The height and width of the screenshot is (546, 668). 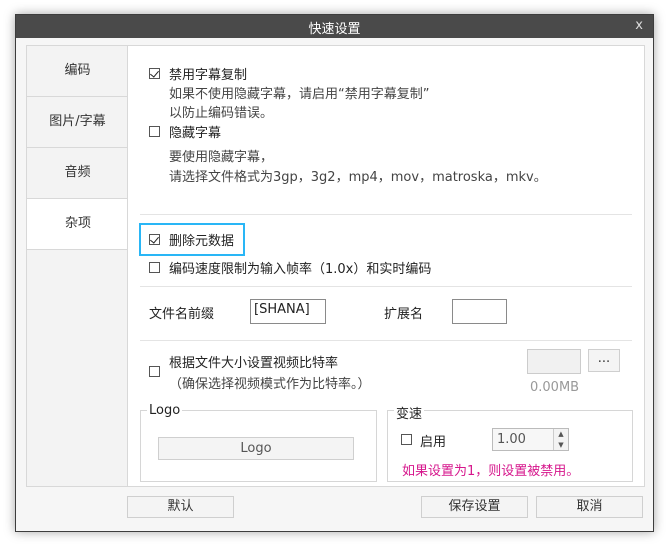 I want to click on filename-prefix-input: [SHANA], so click(x=288, y=311).